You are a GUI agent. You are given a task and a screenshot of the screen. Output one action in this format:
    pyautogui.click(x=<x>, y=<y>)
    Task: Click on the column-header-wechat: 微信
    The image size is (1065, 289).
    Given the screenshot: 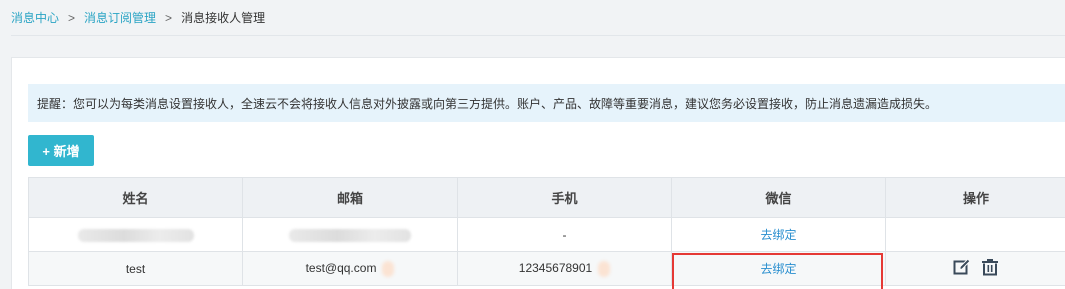 What is the action you would take?
    pyautogui.click(x=778, y=197)
    